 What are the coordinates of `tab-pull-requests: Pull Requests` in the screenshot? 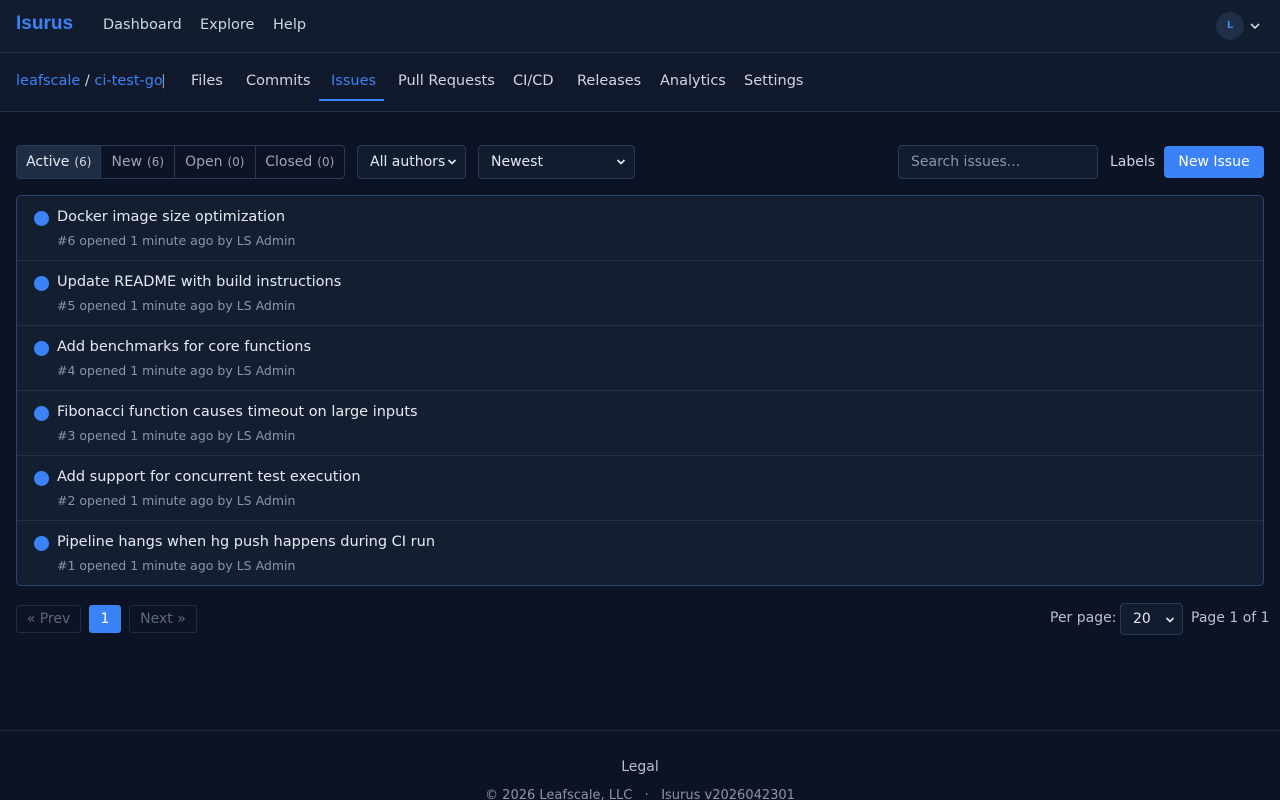 It's located at (446, 81).